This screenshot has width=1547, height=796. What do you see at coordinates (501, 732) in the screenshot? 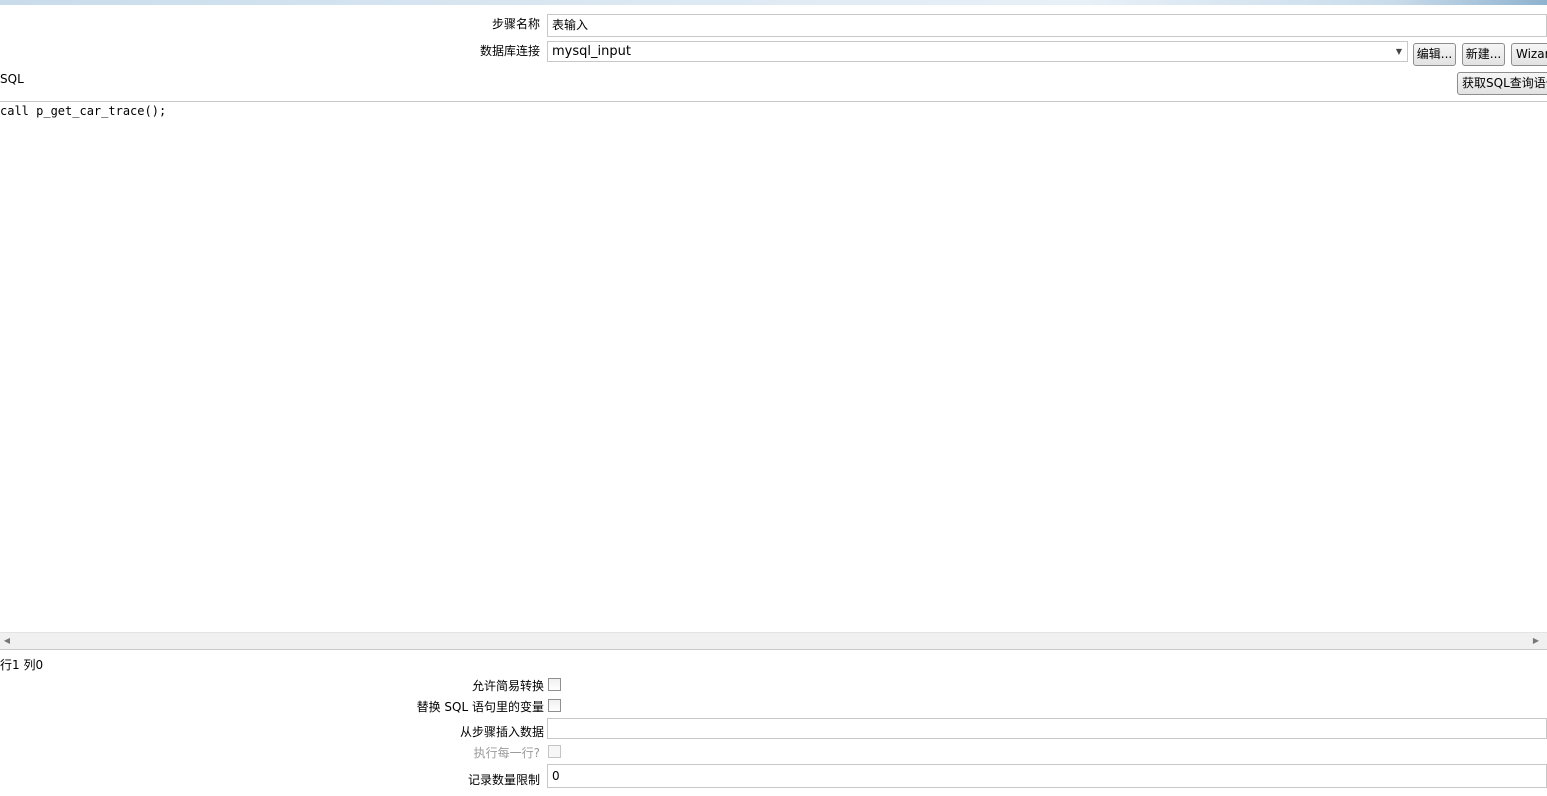
I see `insert-from-step-label: 从步骤插入数据` at bounding box center [501, 732].